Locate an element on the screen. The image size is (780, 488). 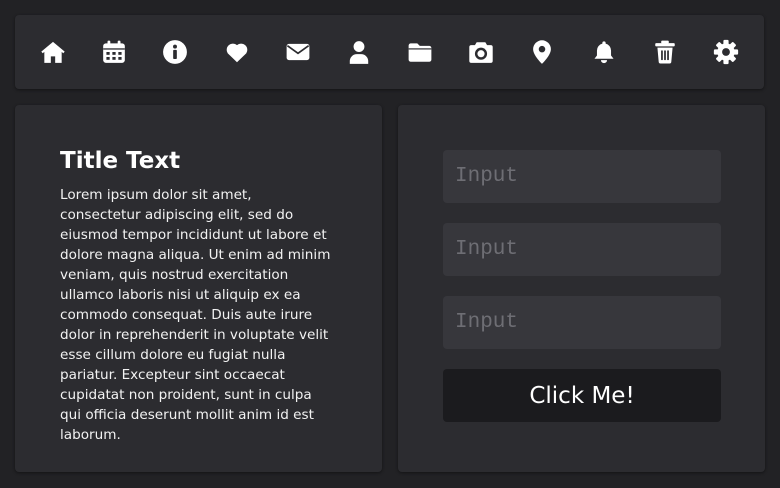
folder-icon is located at coordinates (420, 52).